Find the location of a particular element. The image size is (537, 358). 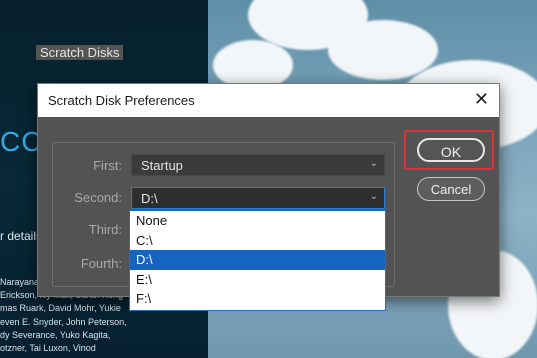

dropdown-option-e: E:\ is located at coordinates (257, 280).